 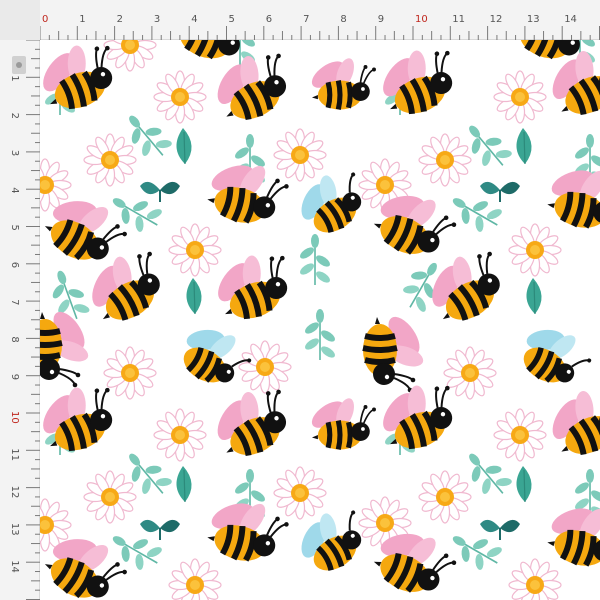 What do you see at coordinates (496, 19) in the screenshot?
I see `ruler-top-label: 12` at bounding box center [496, 19].